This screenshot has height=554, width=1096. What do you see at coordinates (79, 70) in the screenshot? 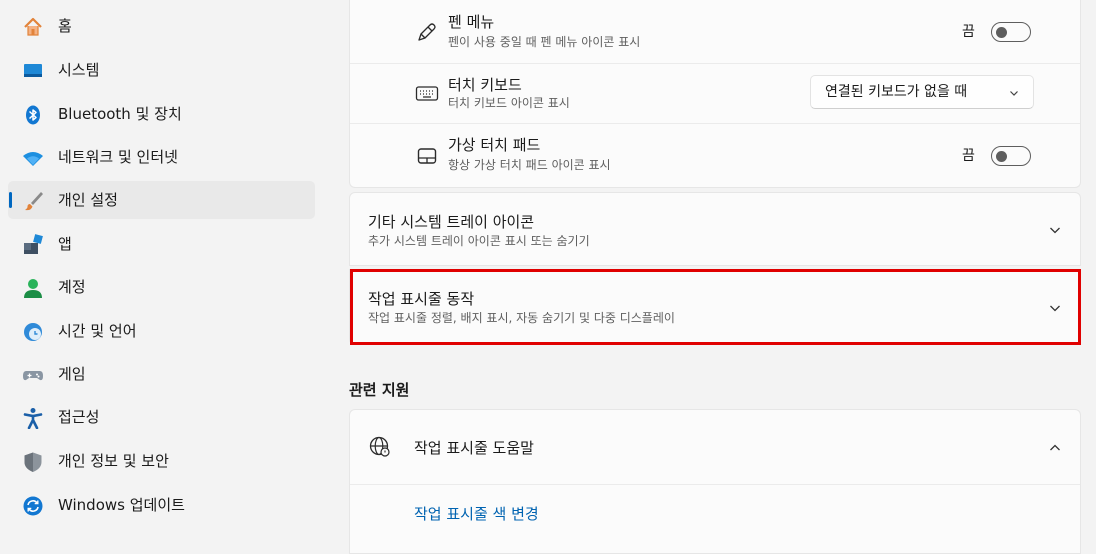
I see `sidebar-item-label: 시스템` at bounding box center [79, 70].